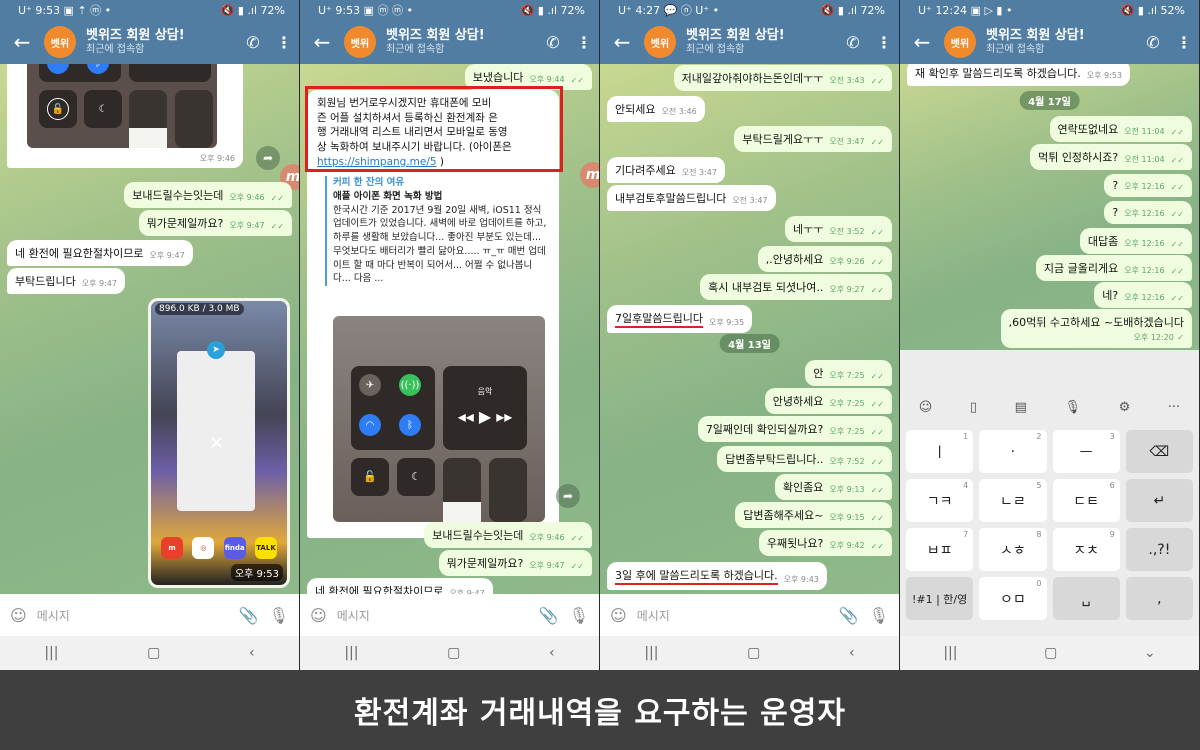  What do you see at coordinates (170, 73) in the screenshot?
I see `music-tile` at bounding box center [170, 73].